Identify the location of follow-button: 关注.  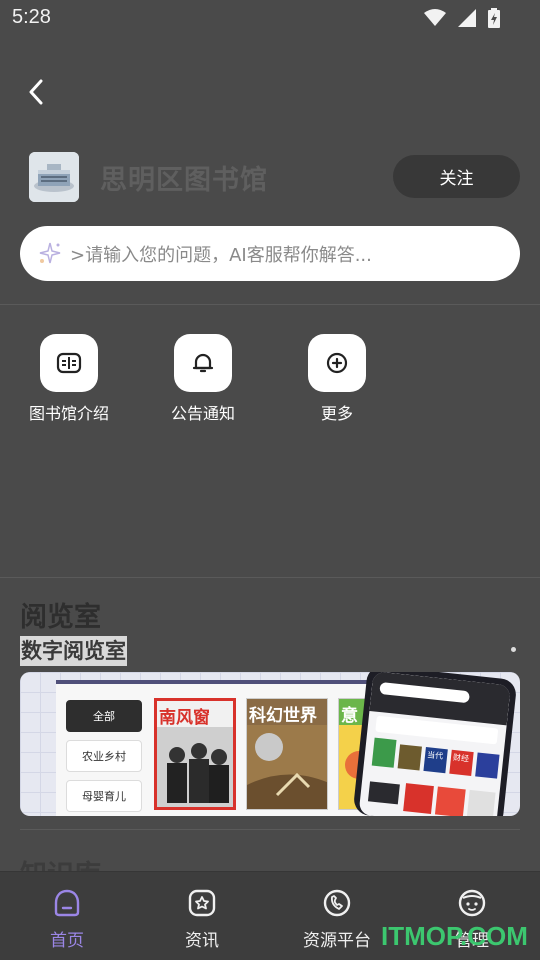
(456, 176).